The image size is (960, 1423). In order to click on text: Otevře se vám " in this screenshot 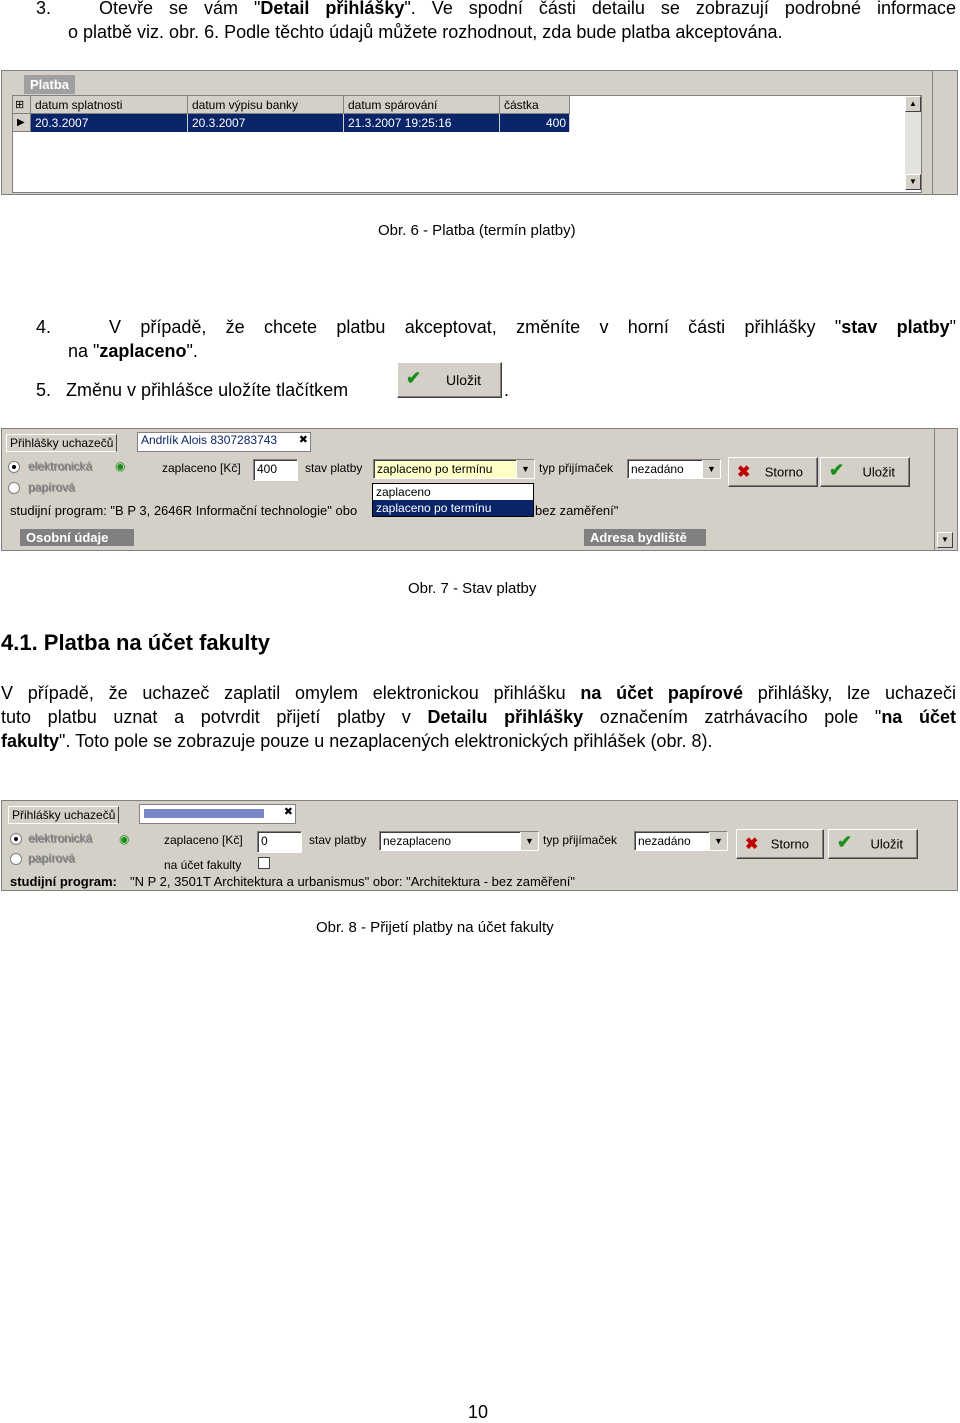, I will do `click(179, 9)`.